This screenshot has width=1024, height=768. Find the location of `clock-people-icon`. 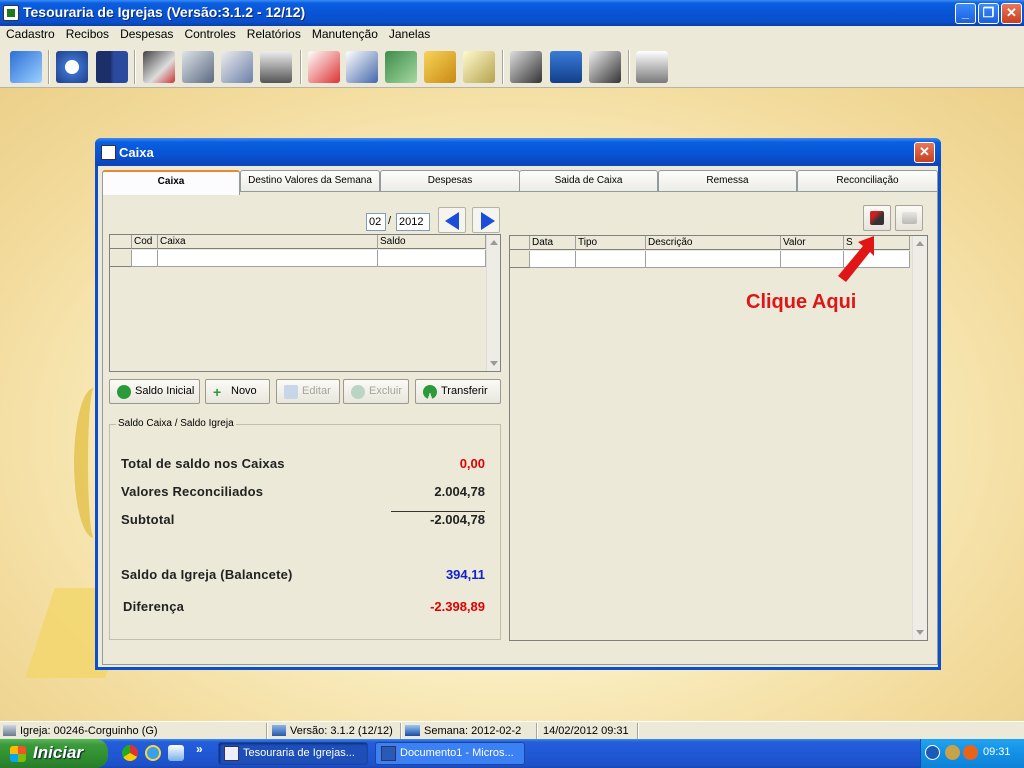

clock-people-icon is located at coordinates (72, 67).